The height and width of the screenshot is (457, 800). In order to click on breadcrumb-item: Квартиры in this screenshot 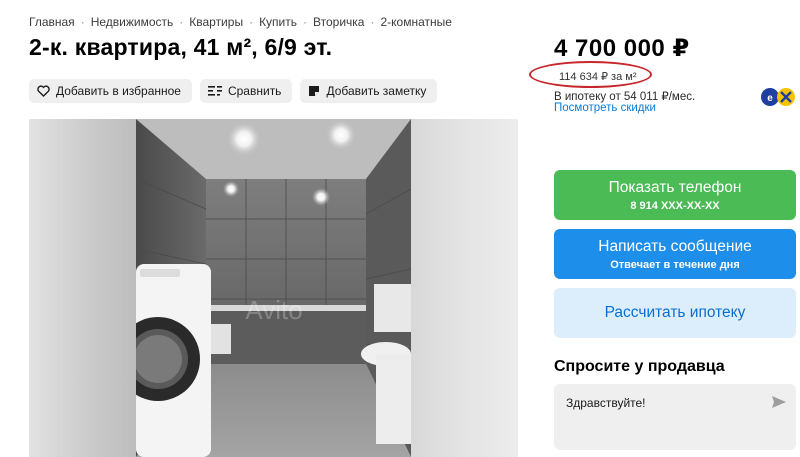, I will do `click(216, 22)`.